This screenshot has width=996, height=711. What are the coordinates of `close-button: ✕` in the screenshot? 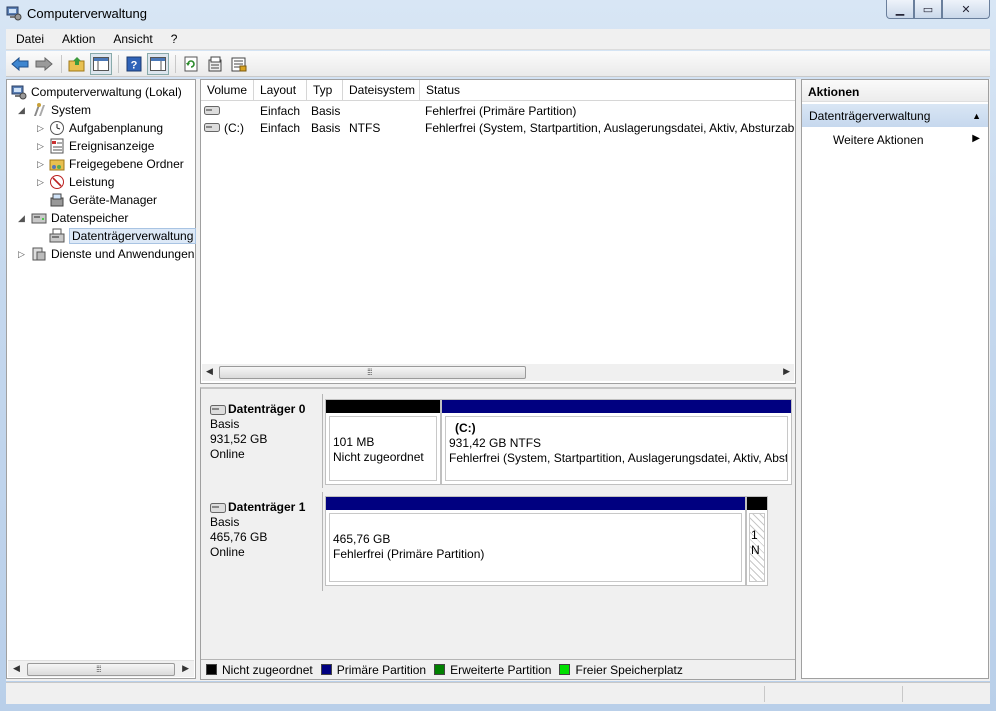 It's located at (966, 9).